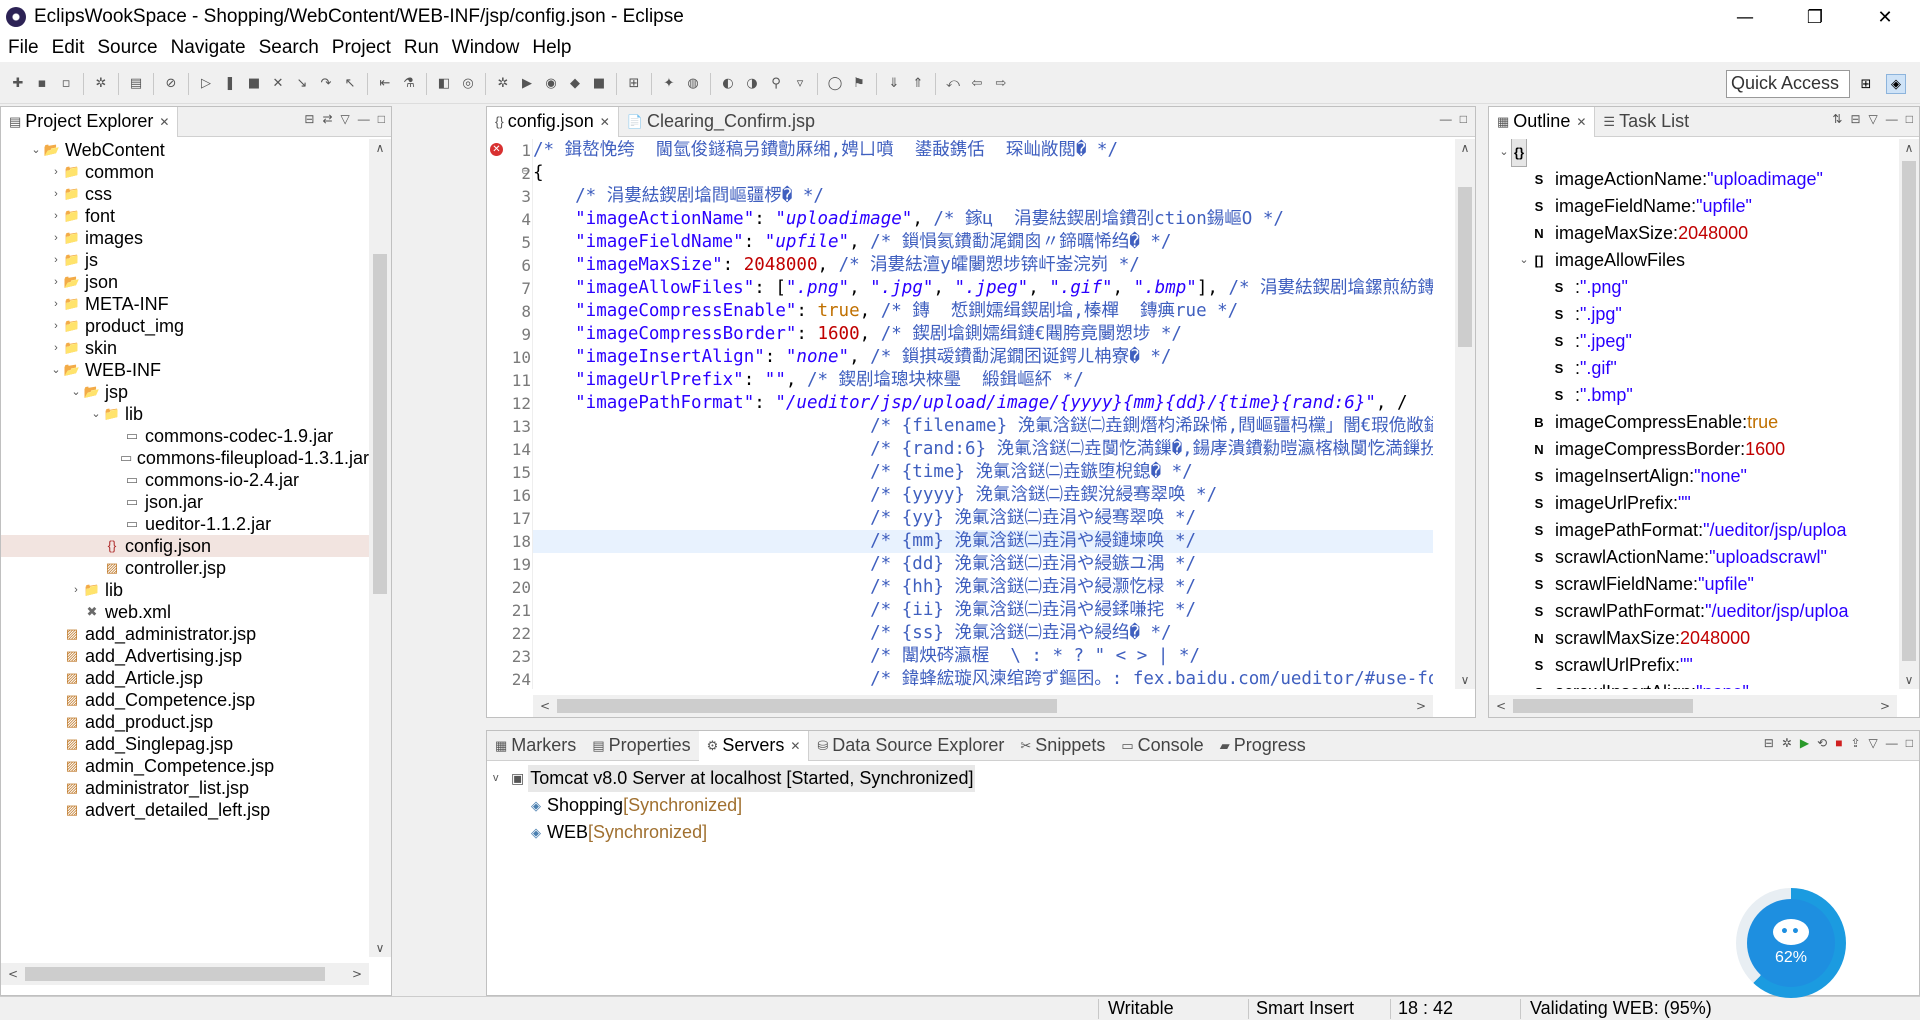 The width and height of the screenshot is (1920, 1020). Describe the element at coordinates (1542, 121) in the screenshot. I see `tab-outline: ▦ Outline ✕` at that location.